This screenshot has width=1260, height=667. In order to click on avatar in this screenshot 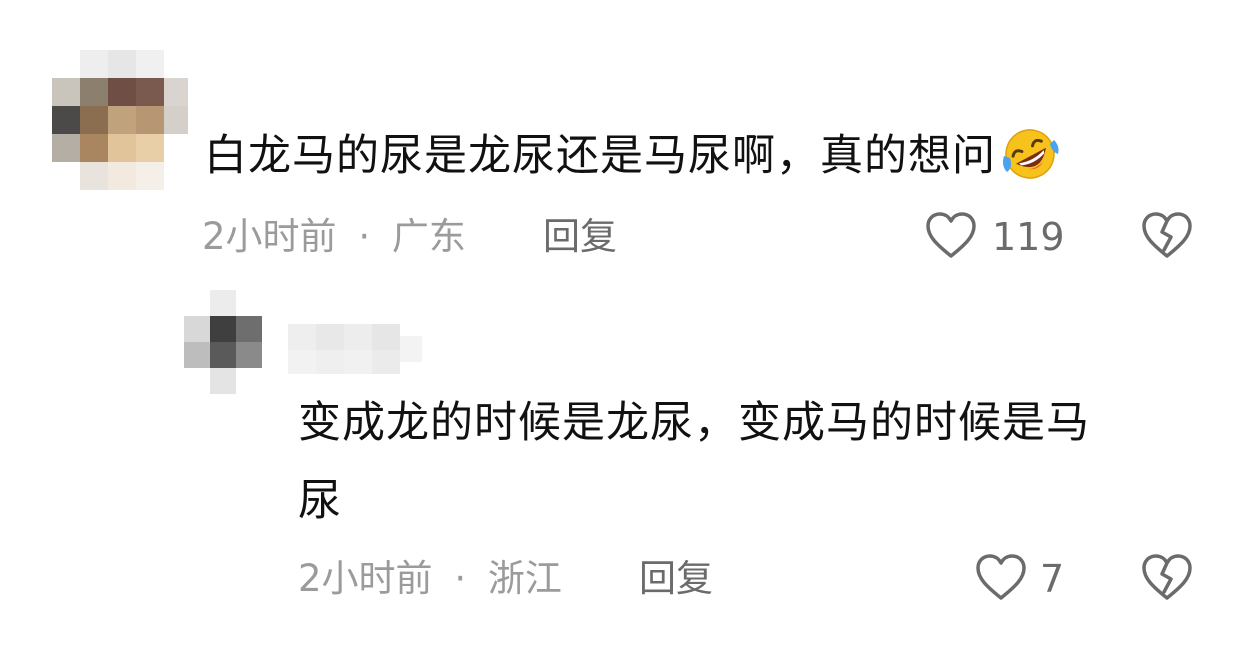, I will do `click(120, 120)`.